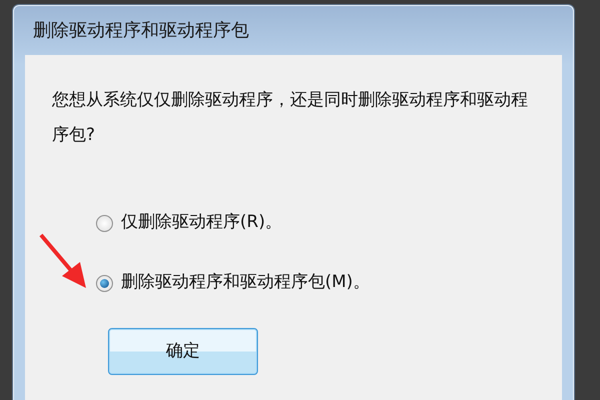 This screenshot has height=400, width=600. What do you see at coordinates (245, 283) in the screenshot?
I see `option-label: 删除驱动程序和驱动程序包(M)。` at bounding box center [245, 283].